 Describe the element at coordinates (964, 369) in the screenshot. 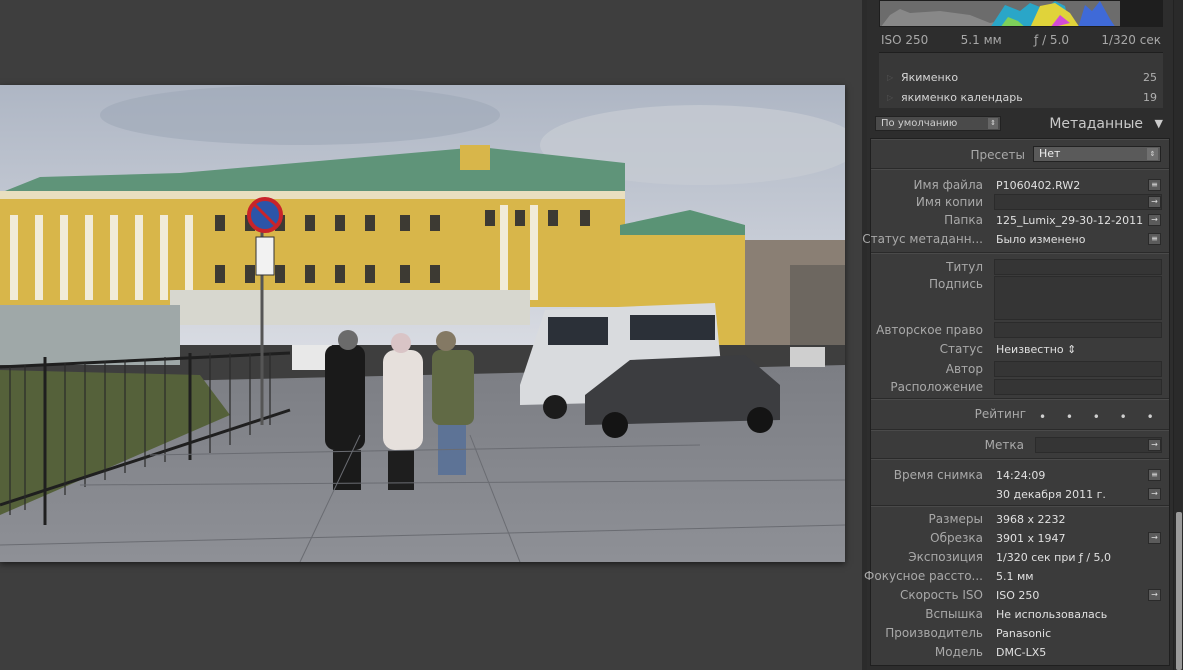

I see `author-label: Автор` at that location.